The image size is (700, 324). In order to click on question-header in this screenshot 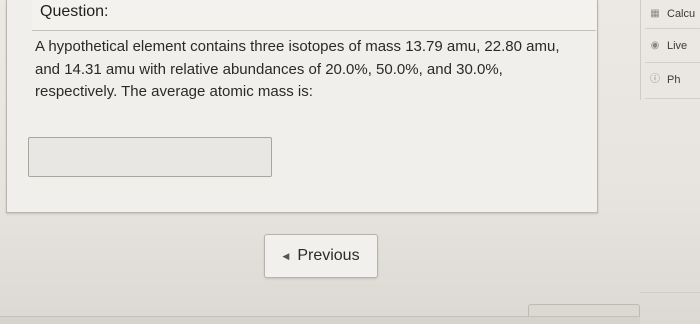, I will do `click(314, 15)`.